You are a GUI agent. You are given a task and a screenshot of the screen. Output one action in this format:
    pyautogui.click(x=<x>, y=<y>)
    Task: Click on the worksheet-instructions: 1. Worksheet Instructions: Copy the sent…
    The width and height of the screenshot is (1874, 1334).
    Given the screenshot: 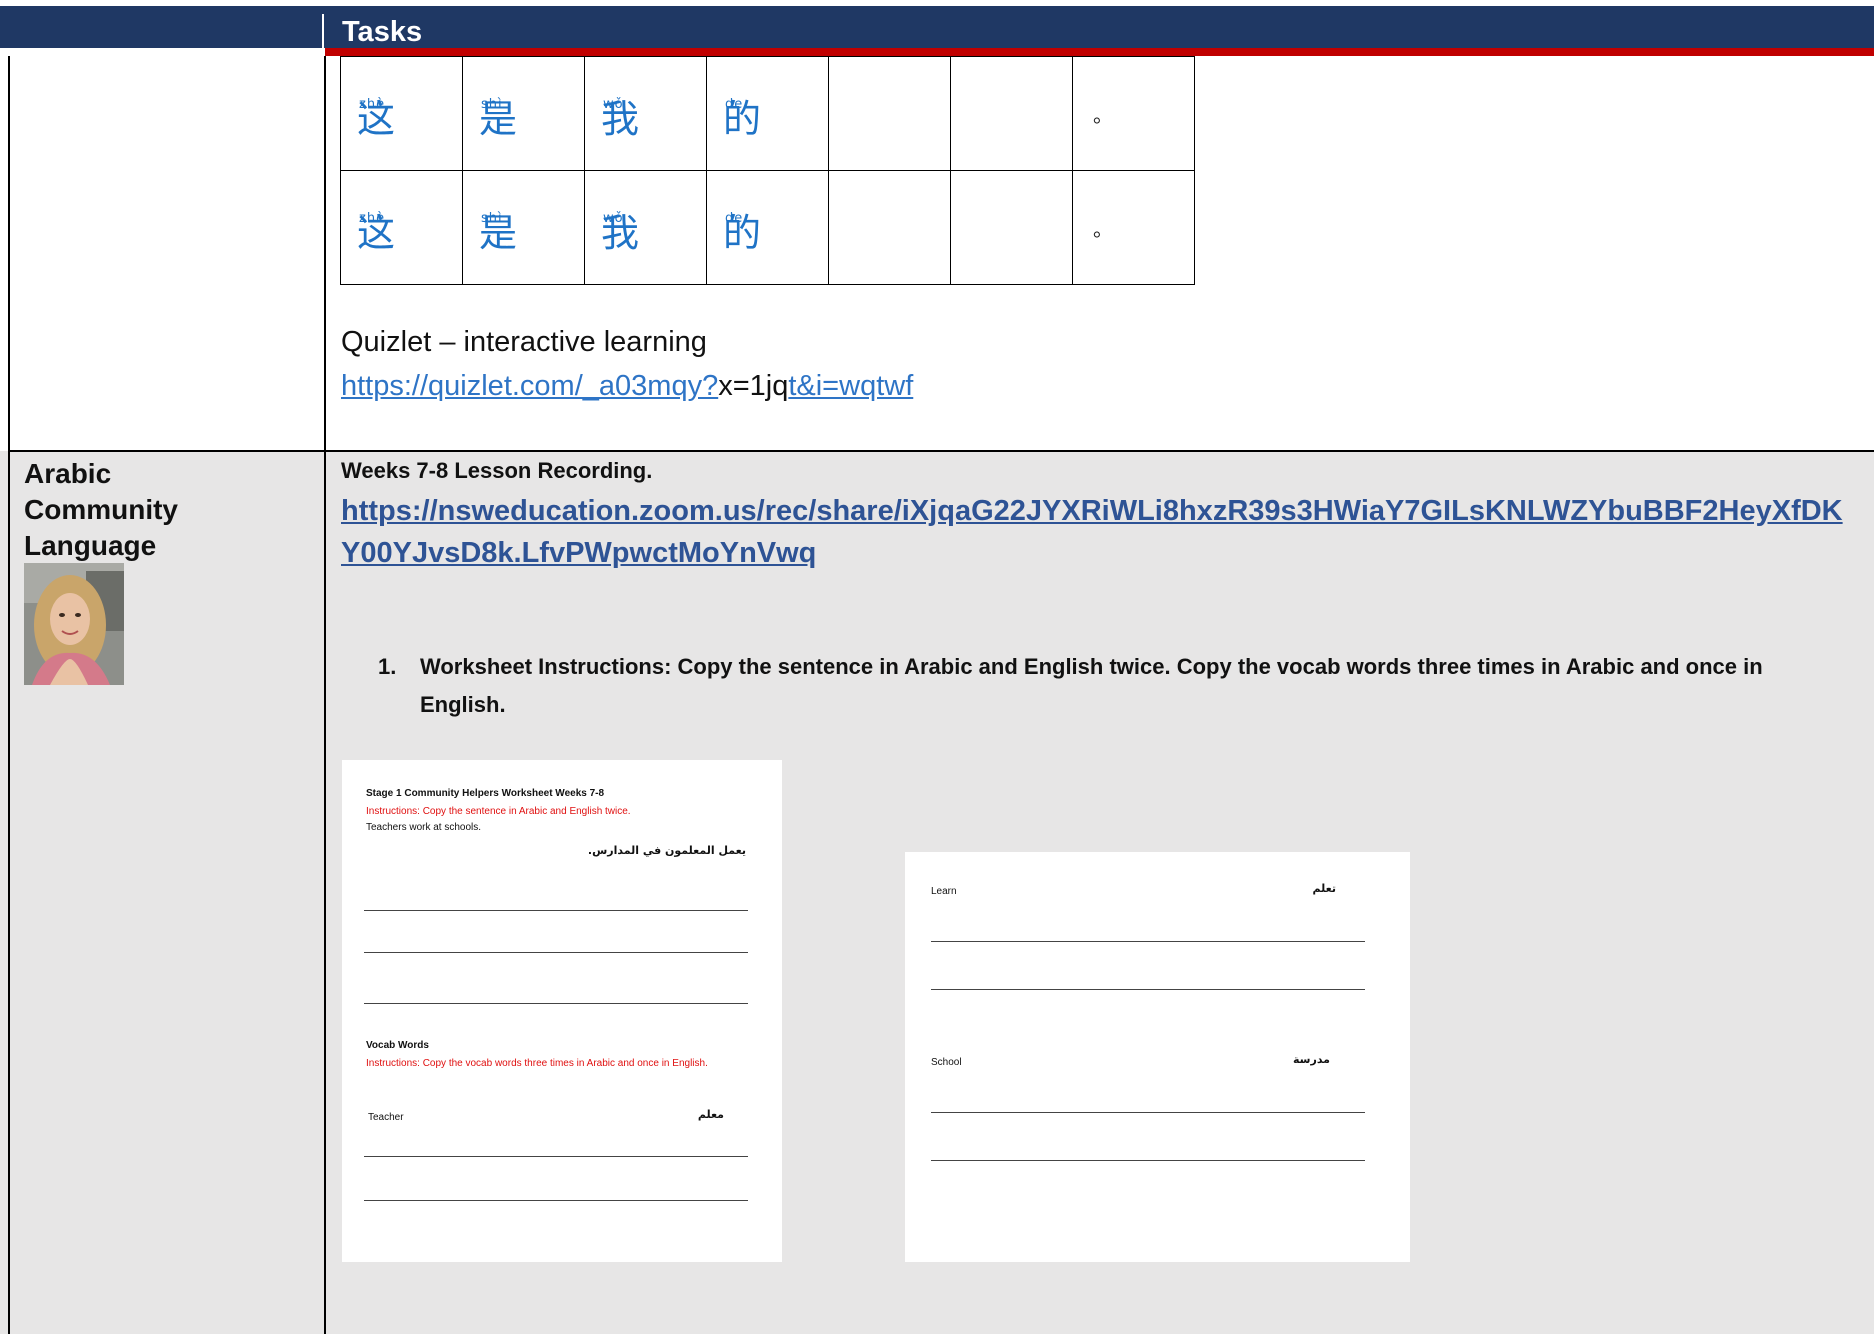 What is the action you would take?
    pyautogui.click(x=1070, y=685)
    